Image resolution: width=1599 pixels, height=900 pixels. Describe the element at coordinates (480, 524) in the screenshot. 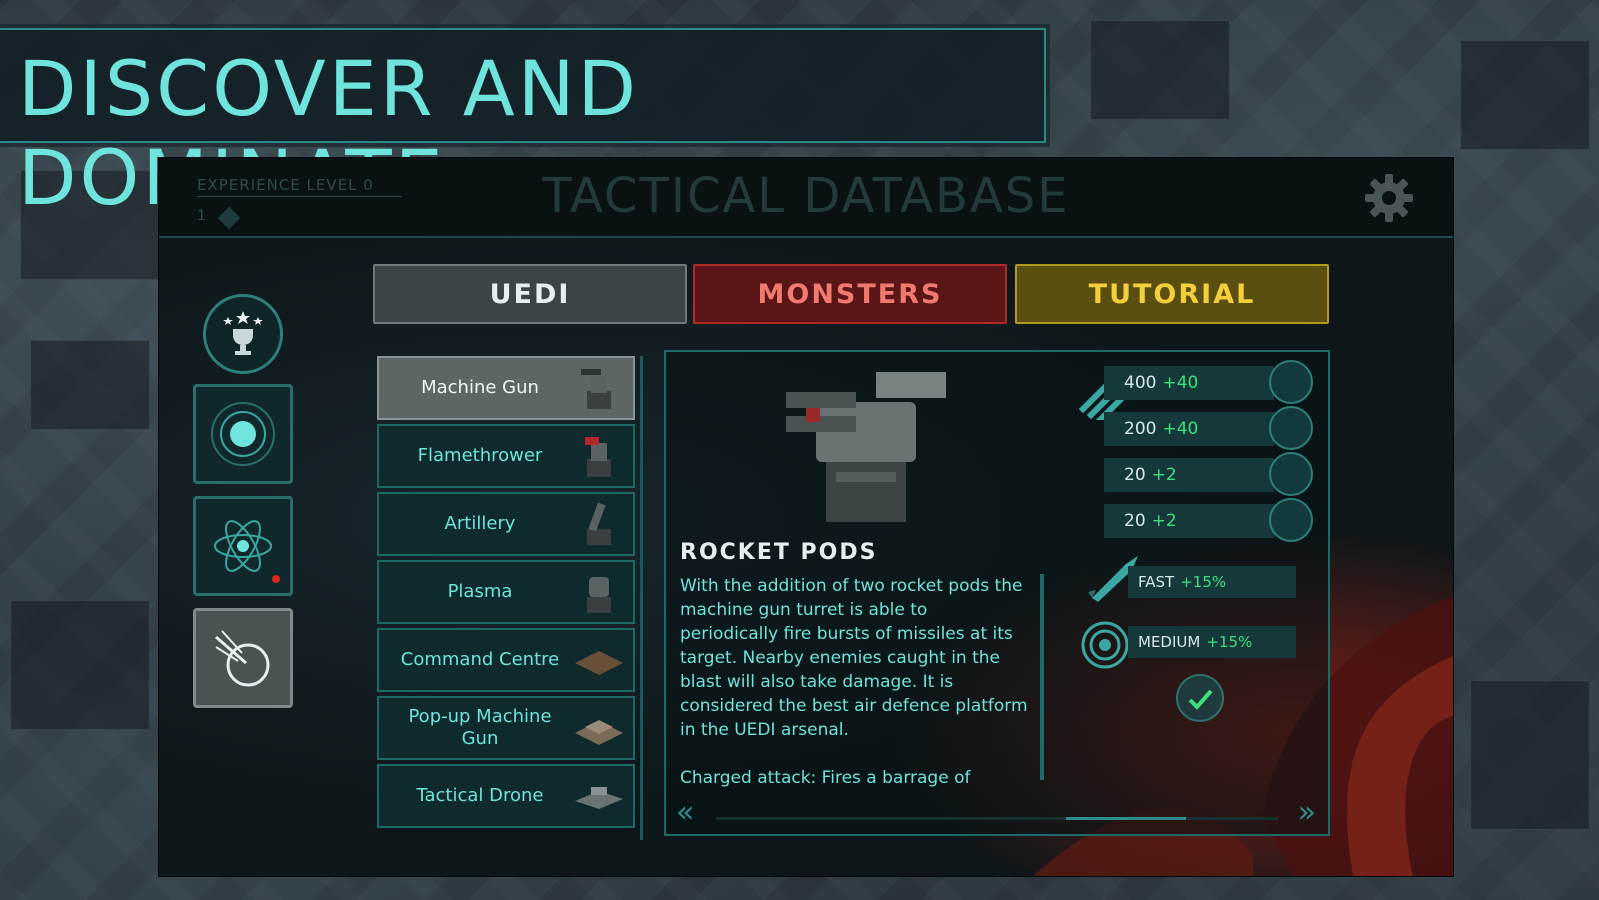

I see `list-item-label: Artillery` at that location.